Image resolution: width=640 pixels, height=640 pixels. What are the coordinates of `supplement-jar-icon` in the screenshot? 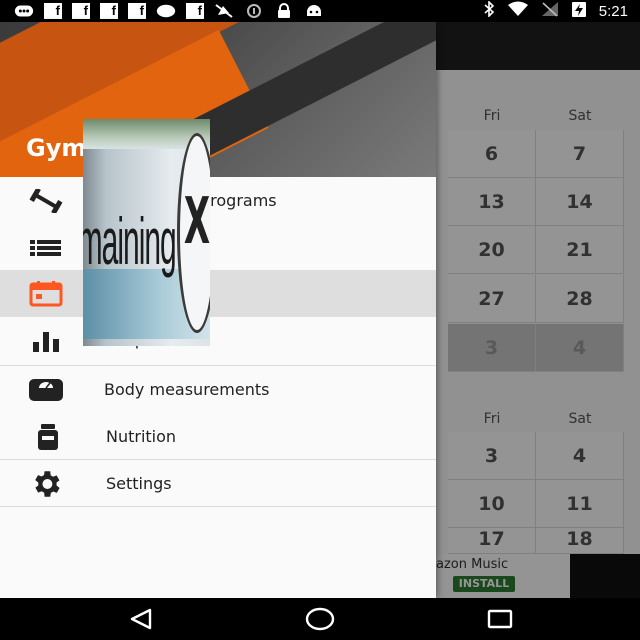 It's located at (48, 436).